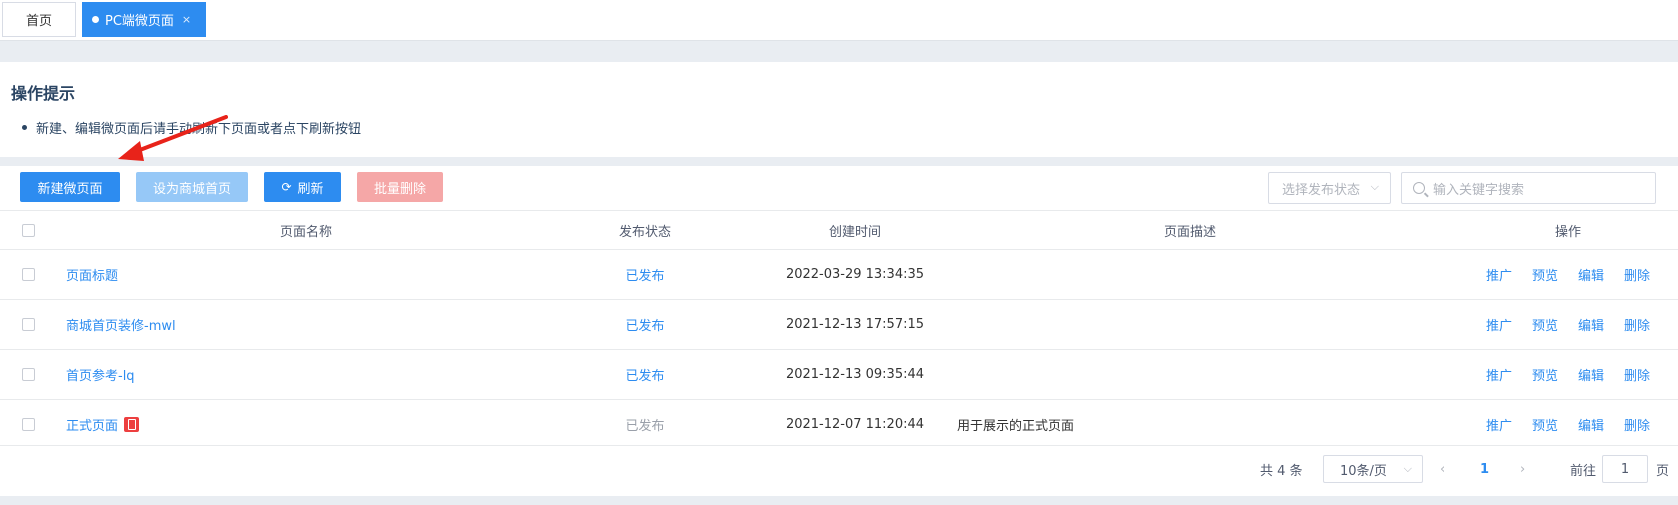 Image resolution: width=1678 pixels, height=505 pixels. I want to click on page-size-select: 10条/页 ⌵, so click(1373, 469).